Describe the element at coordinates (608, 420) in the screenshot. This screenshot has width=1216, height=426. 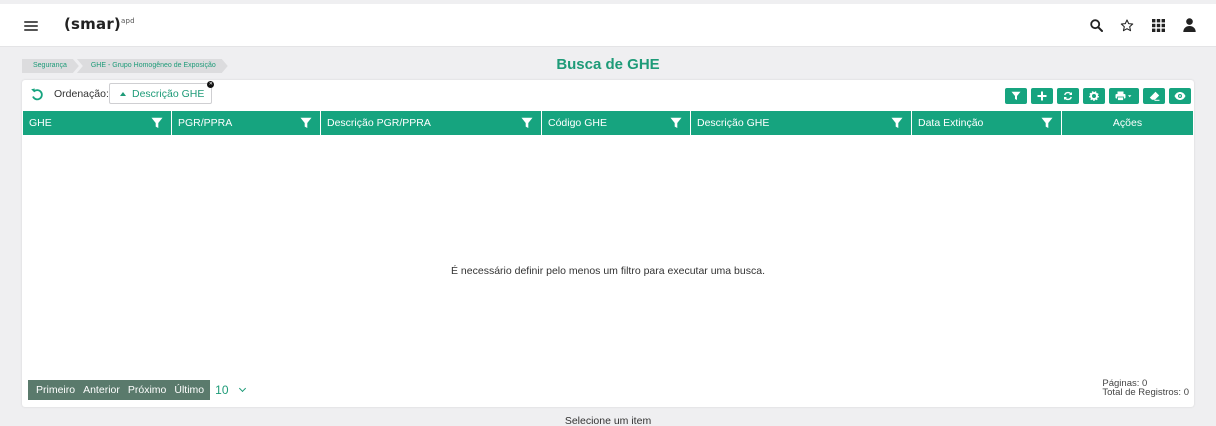
I see `status-message: Selecione um item` at that location.